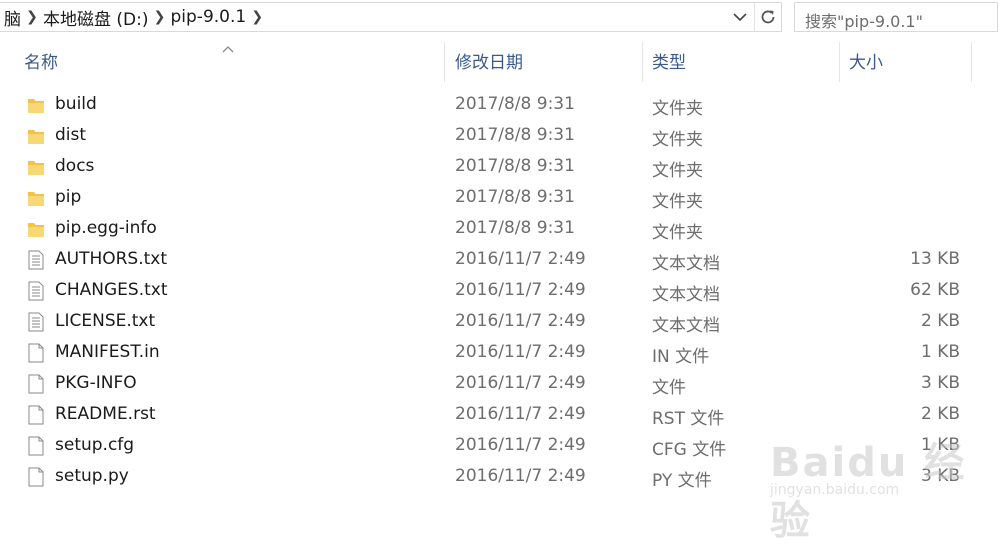 This screenshot has height=546, width=1000. What do you see at coordinates (935, 290) in the screenshot?
I see `file-size: 62 KB` at bounding box center [935, 290].